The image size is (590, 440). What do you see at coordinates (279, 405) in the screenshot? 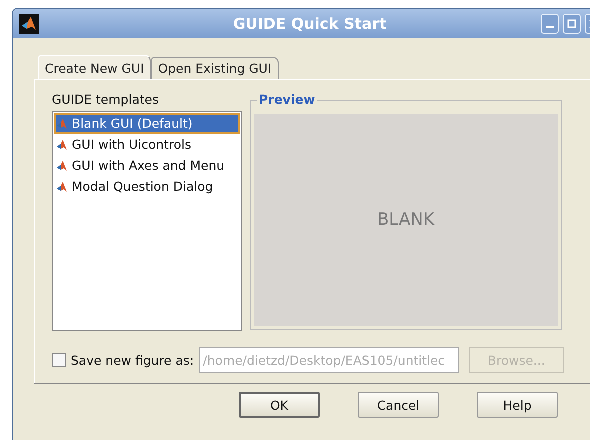
I see `dialog-button: OK` at bounding box center [279, 405].